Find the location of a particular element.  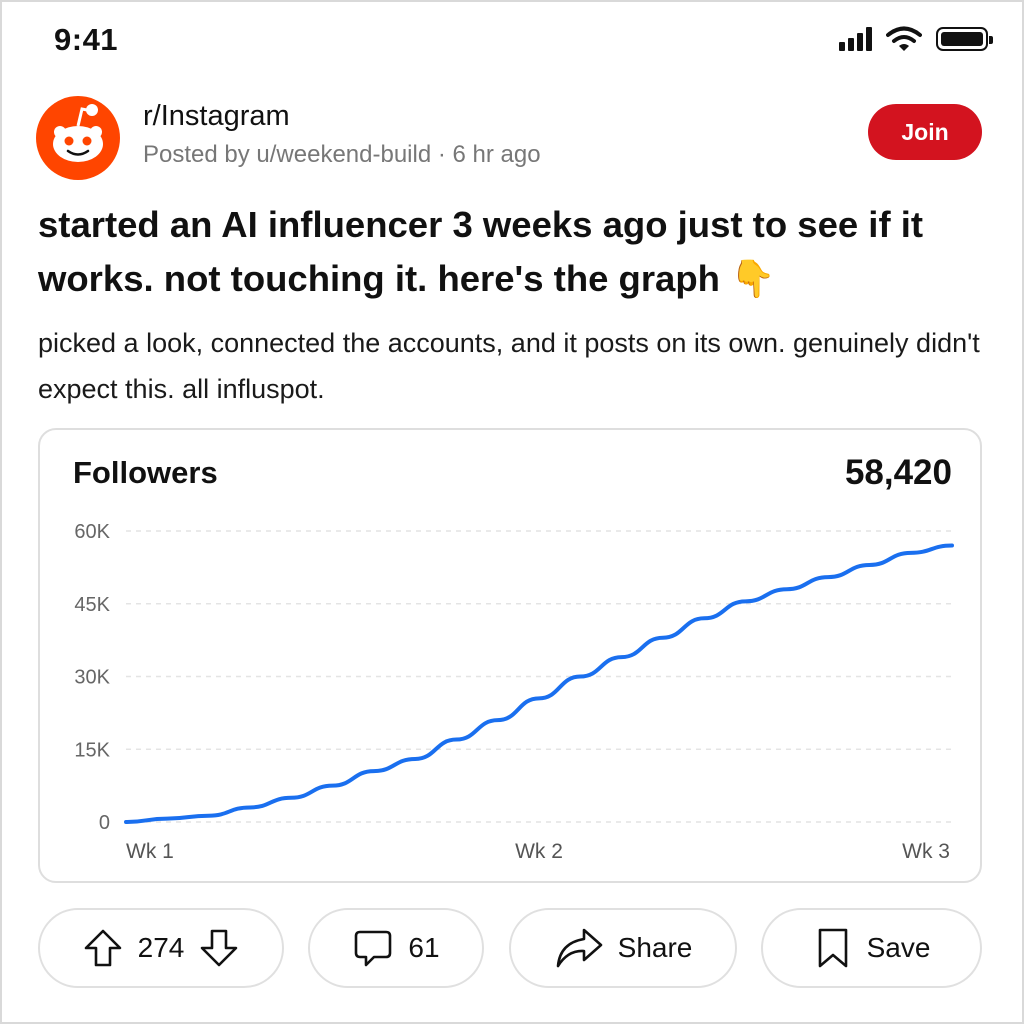

reddit-snoo-icon is located at coordinates (78, 133).